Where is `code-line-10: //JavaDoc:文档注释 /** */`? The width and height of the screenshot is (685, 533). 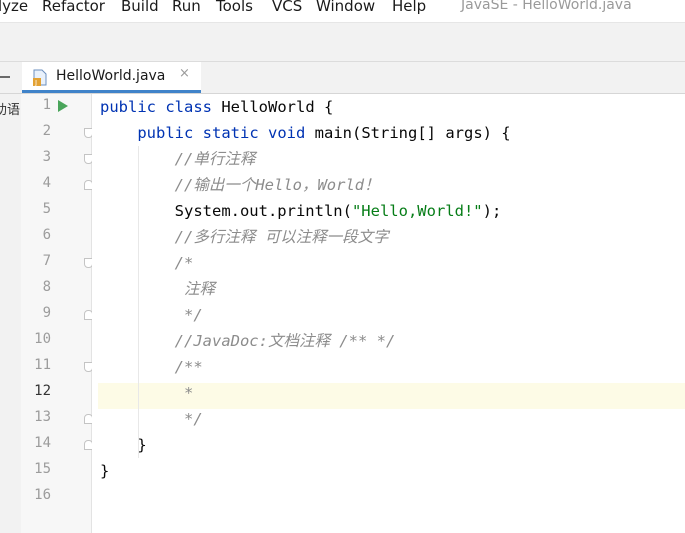 code-line-10: //JavaDoc:文档注释 /** */ is located at coordinates (285, 341).